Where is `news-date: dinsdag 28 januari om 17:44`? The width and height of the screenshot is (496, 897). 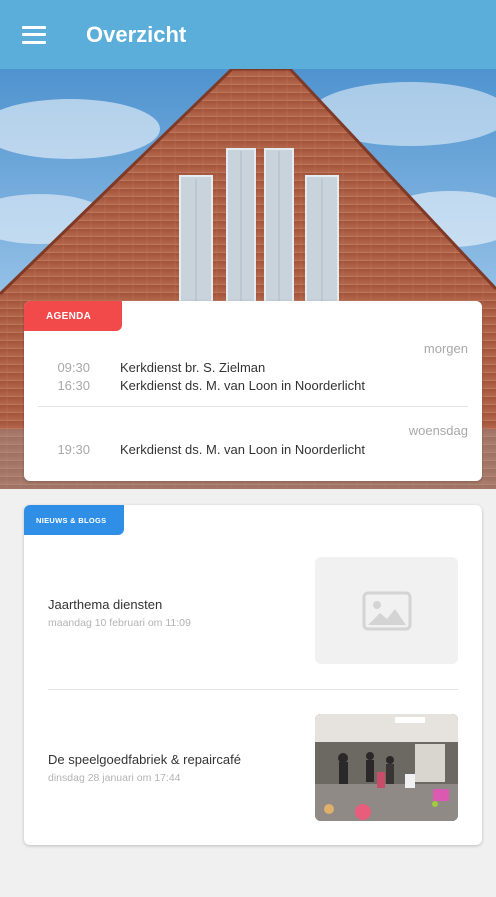
news-date: dinsdag 28 januari om 17:44 is located at coordinates (114, 778).